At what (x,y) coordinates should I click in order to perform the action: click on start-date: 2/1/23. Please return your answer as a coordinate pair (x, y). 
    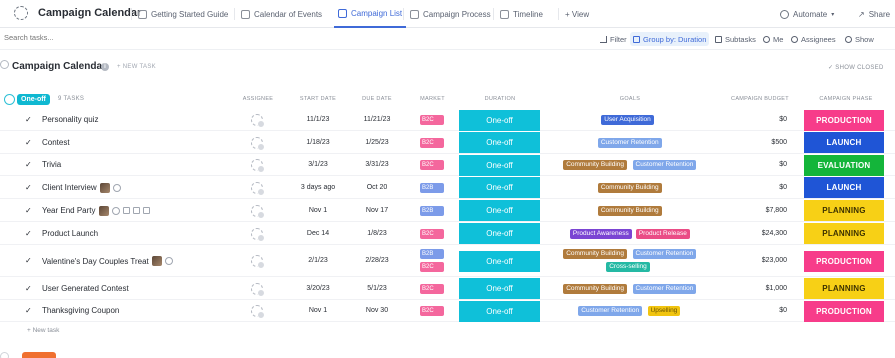
    Looking at the image, I should click on (318, 260).